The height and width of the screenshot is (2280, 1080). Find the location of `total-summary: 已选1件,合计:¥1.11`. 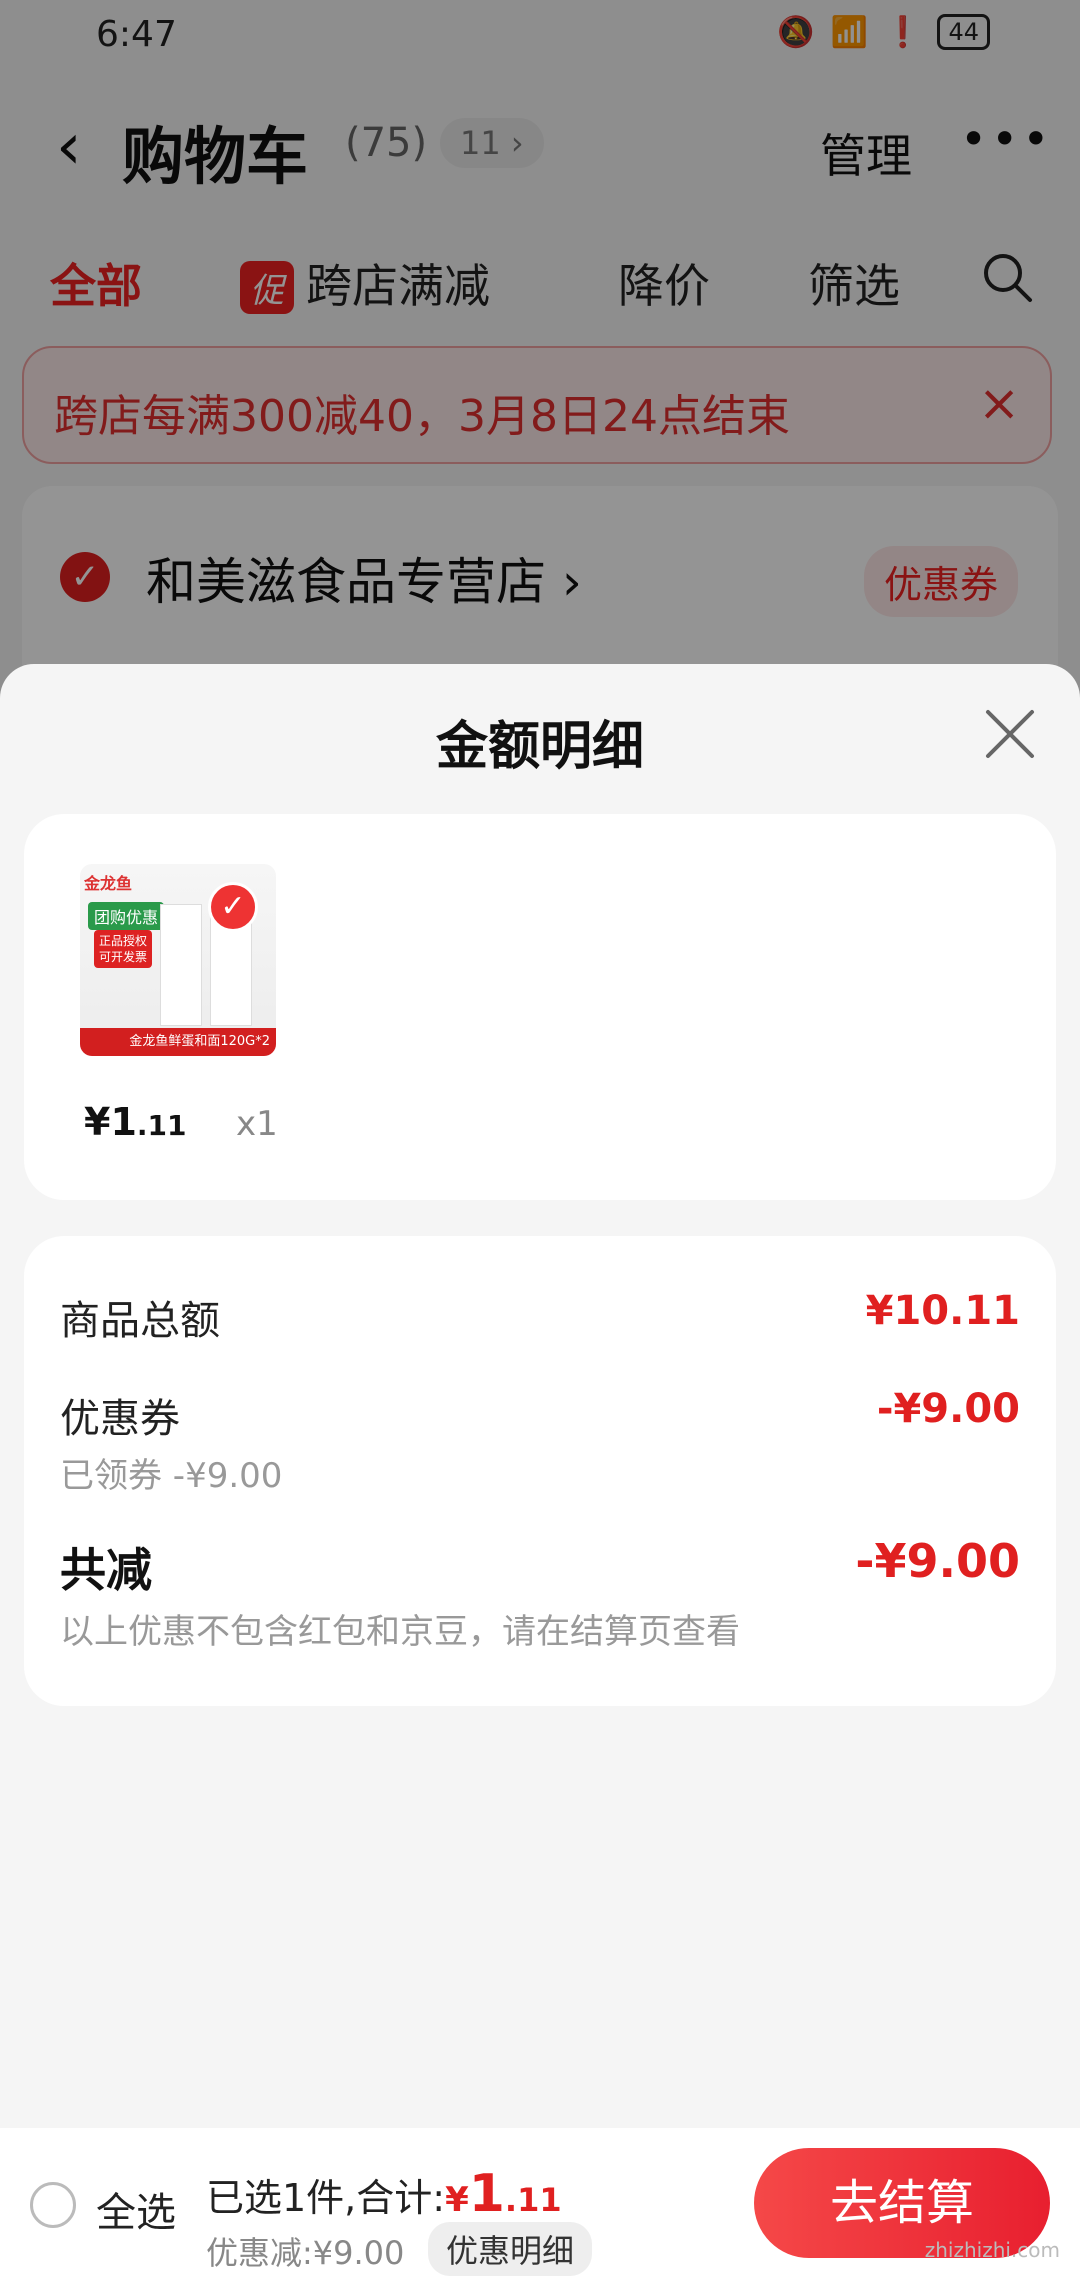

total-summary: 已选1件,合计:¥1.11 is located at coordinates (384, 2194).